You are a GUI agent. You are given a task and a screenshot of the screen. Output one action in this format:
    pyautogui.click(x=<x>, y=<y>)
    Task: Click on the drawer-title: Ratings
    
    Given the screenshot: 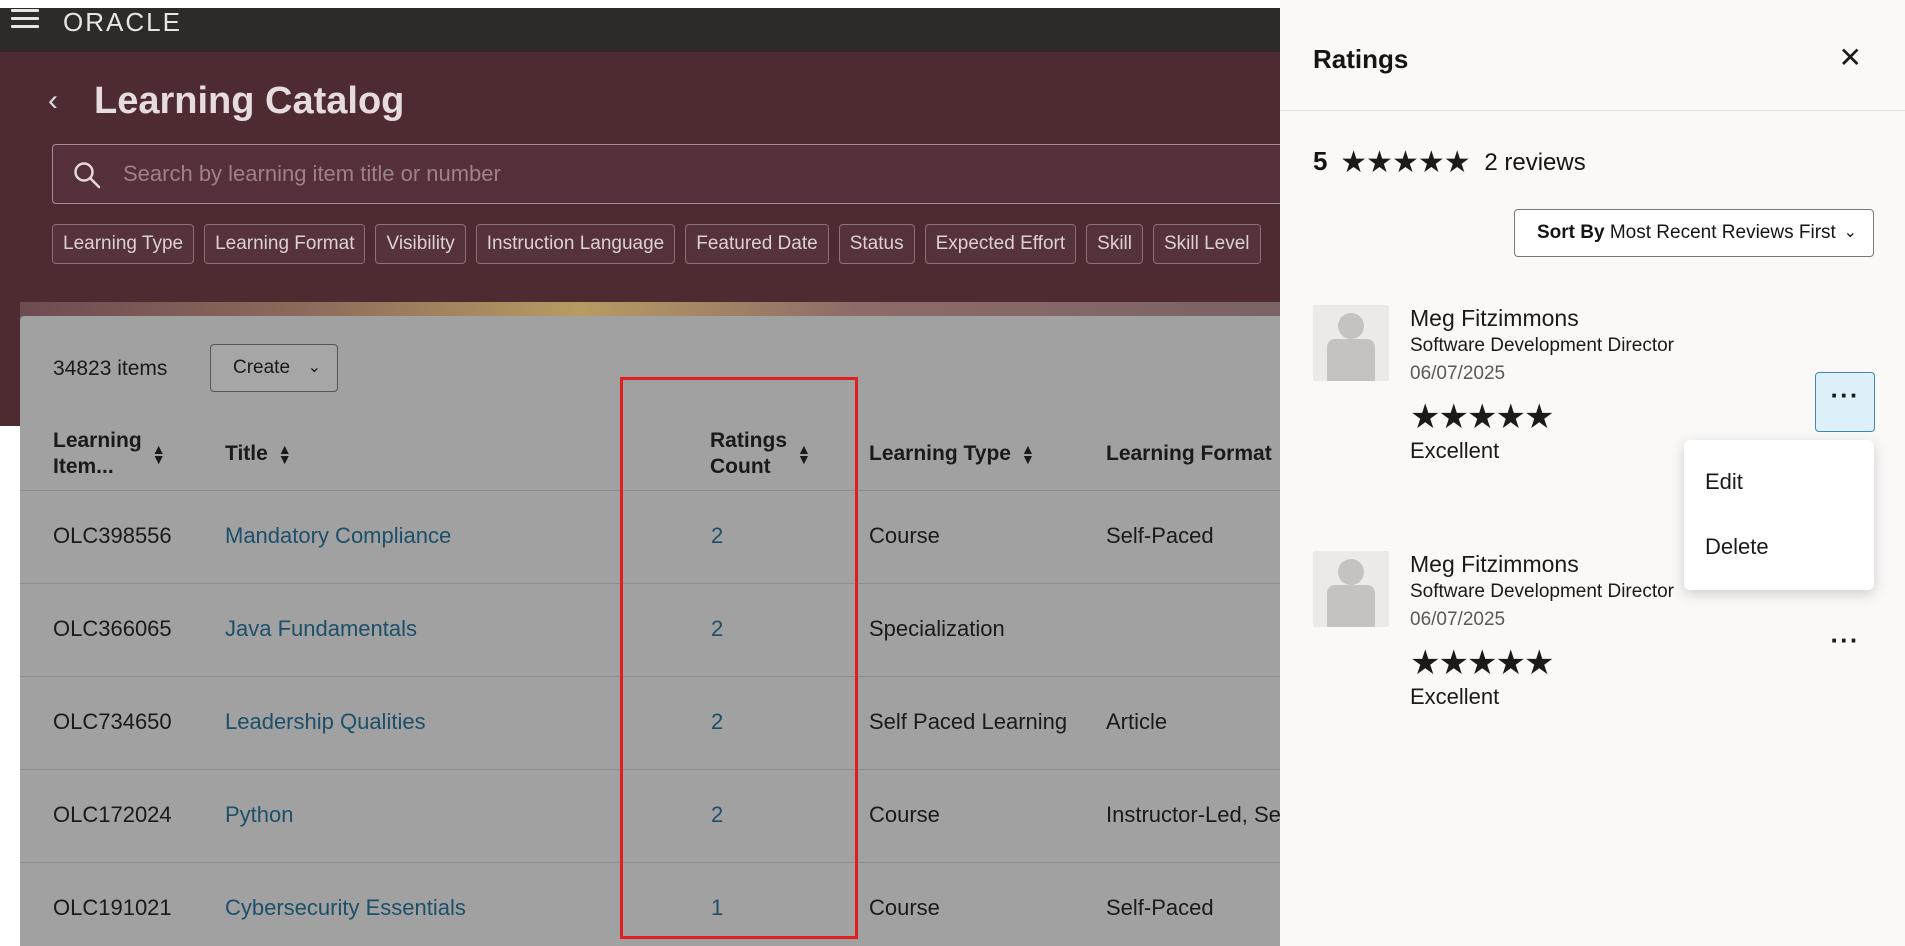 What is the action you would take?
    pyautogui.click(x=1361, y=59)
    